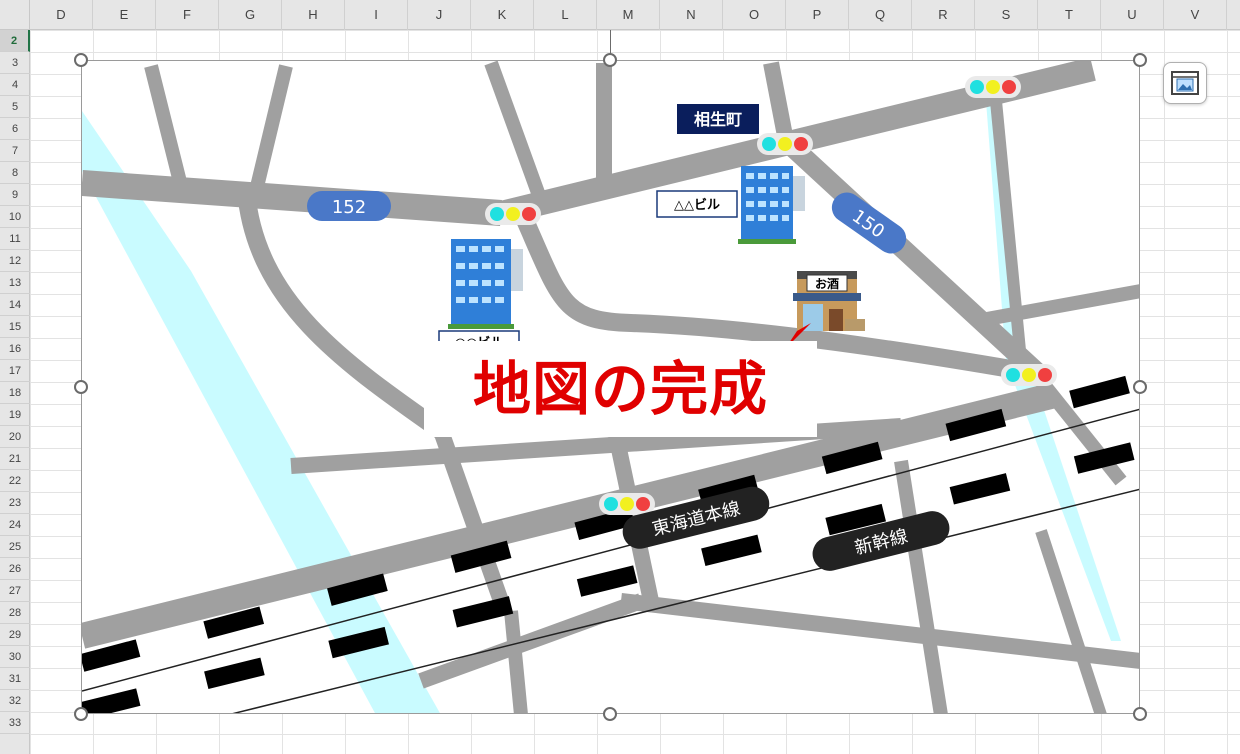 This screenshot has width=1240, height=754. Describe the element at coordinates (718, 119) in the screenshot. I see `station-label: 相生町` at that location.